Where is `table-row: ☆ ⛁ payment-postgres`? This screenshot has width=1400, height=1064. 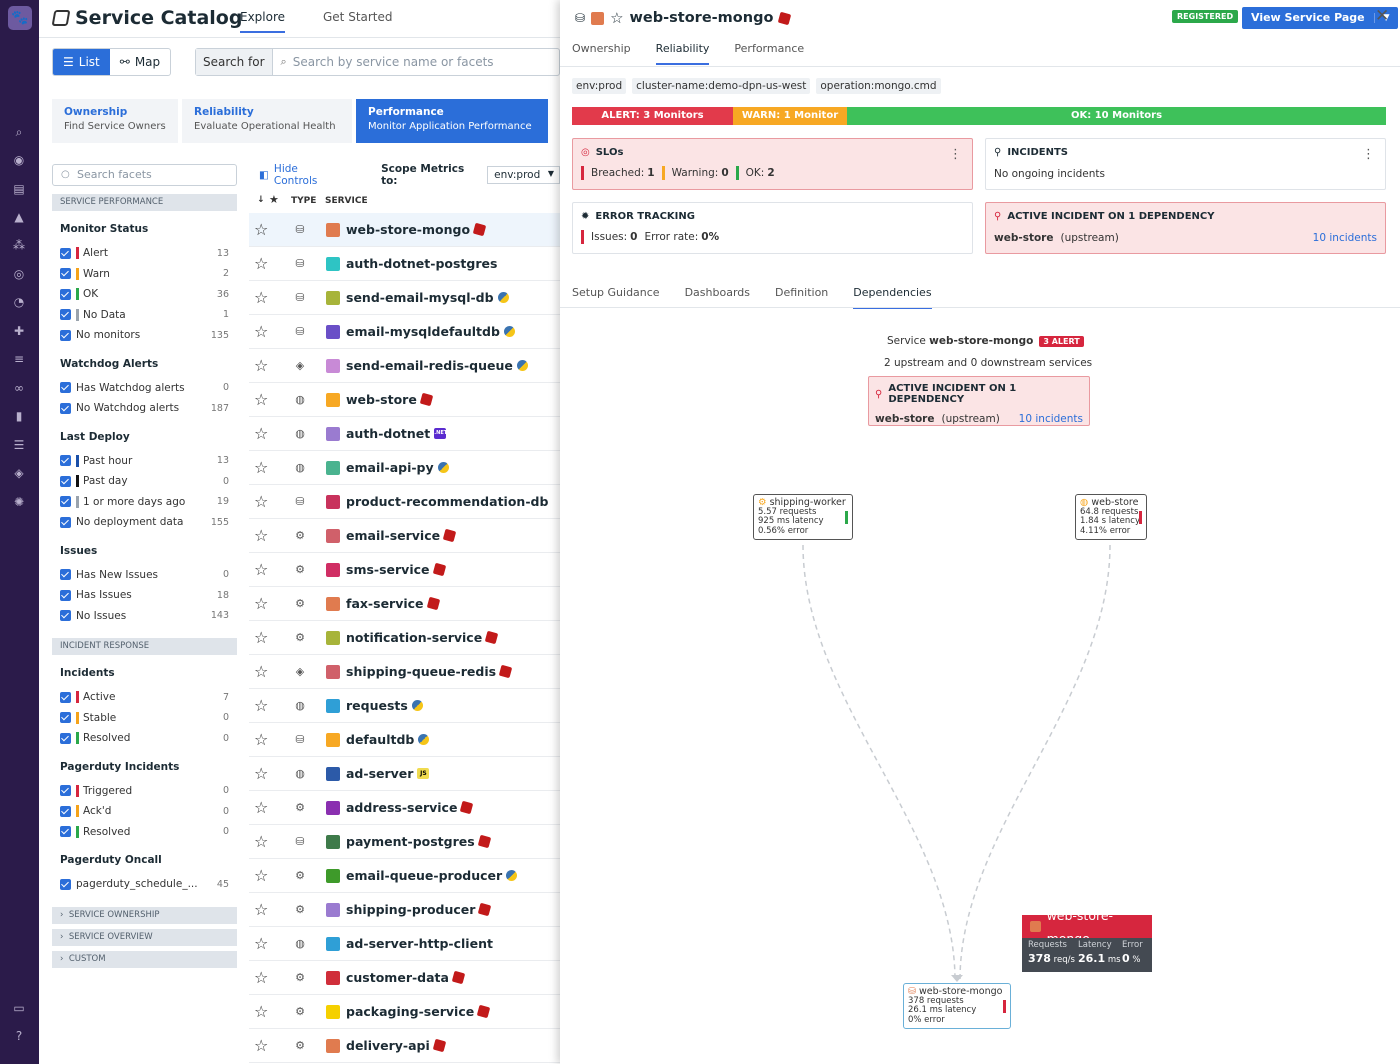
table-row: ☆ ⛁ payment-postgres is located at coordinates (404, 842).